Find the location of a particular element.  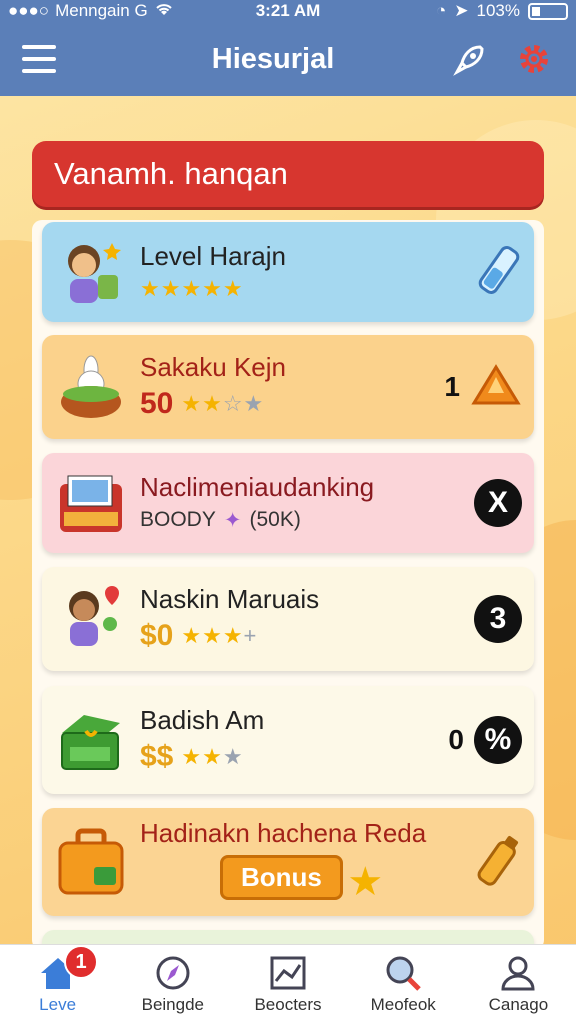

status-bar: ●●●○ Menngain G 3:21 AM ◔ ➤ 103% is located at coordinates (288, 11).